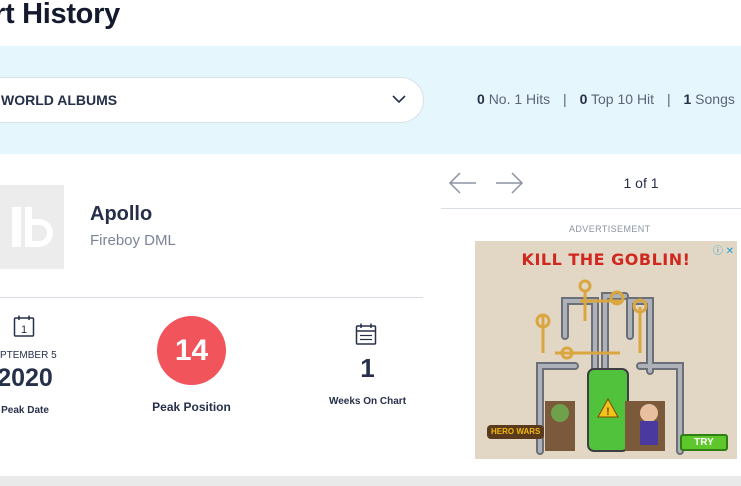 The height and width of the screenshot is (486, 741). What do you see at coordinates (28, 355) in the screenshot?
I see `peak-date-month-day: EPTEMBER 5` at bounding box center [28, 355].